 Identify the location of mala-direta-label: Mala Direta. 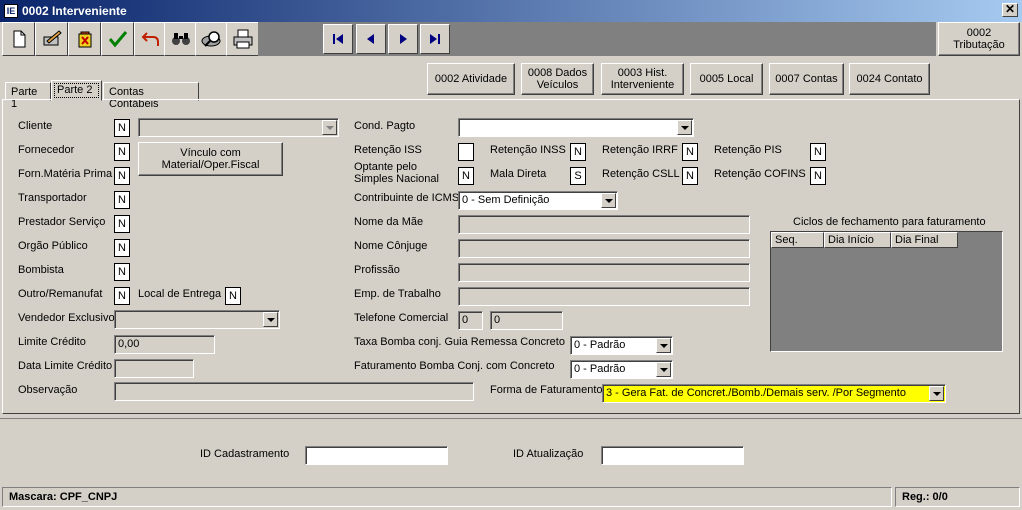
(518, 174).